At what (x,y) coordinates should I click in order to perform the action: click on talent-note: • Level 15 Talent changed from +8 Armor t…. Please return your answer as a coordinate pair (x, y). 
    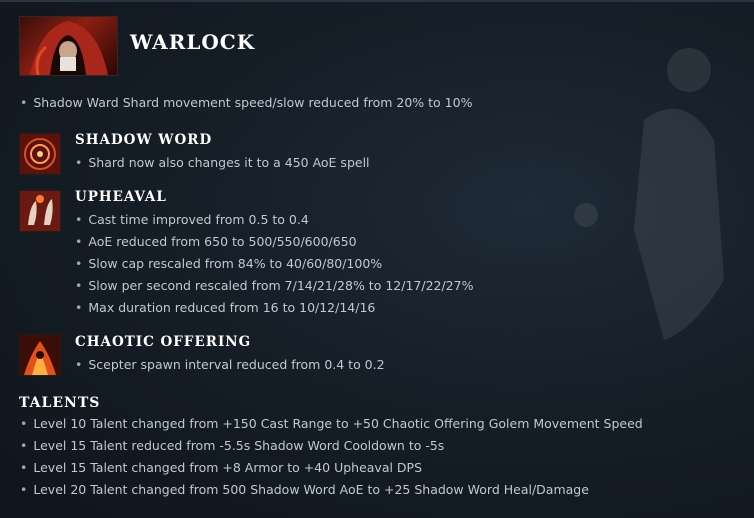
    Looking at the image, I should click on (221, 467).